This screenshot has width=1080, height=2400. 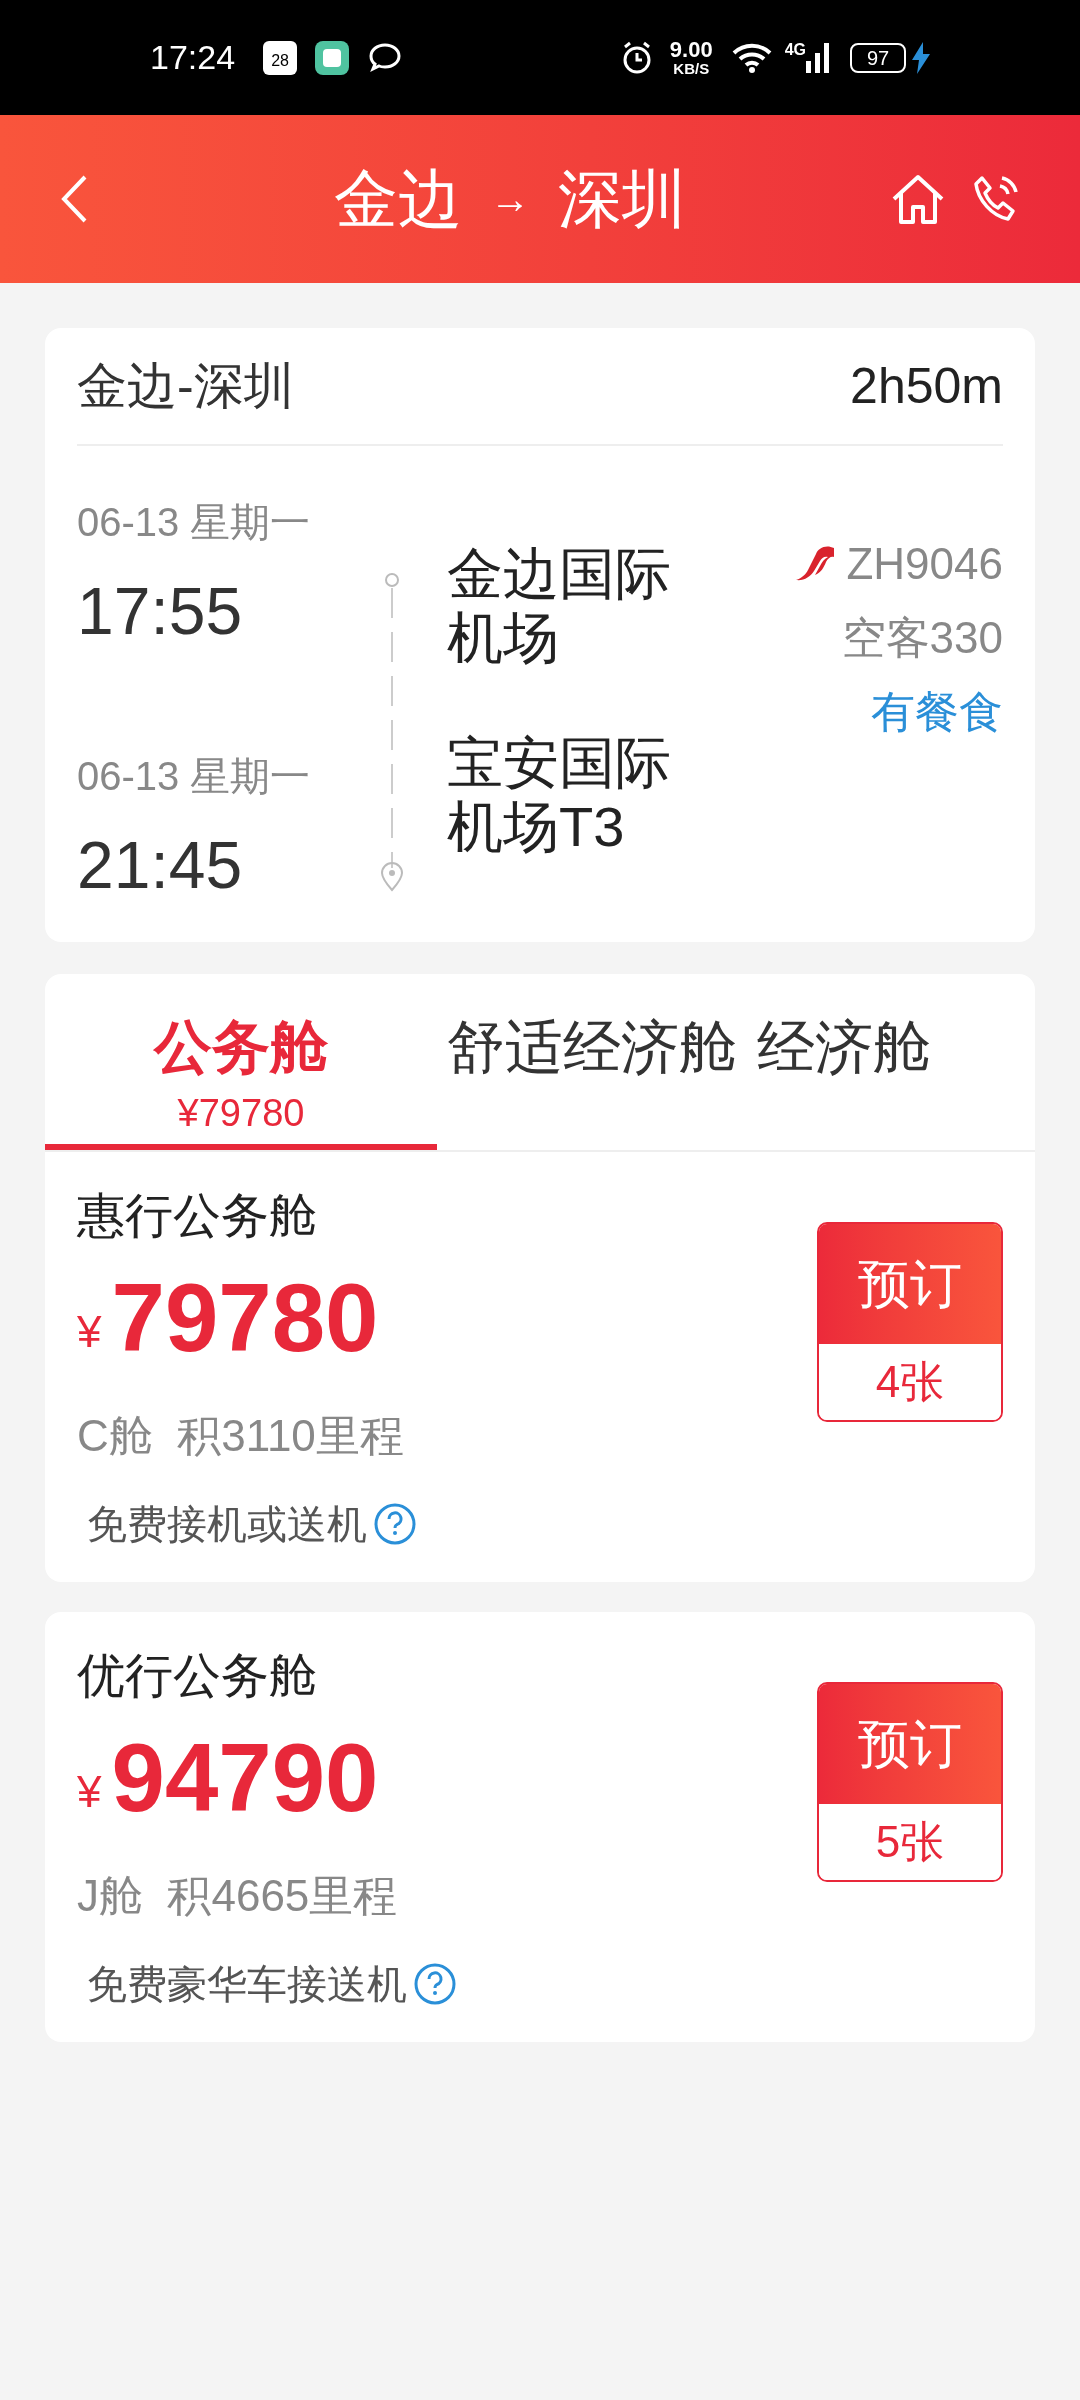 What do you see at coordinates (910, 1322) in the screenshot?
I see `book-button: 预订 4张` at bounding box center [910, 1322].